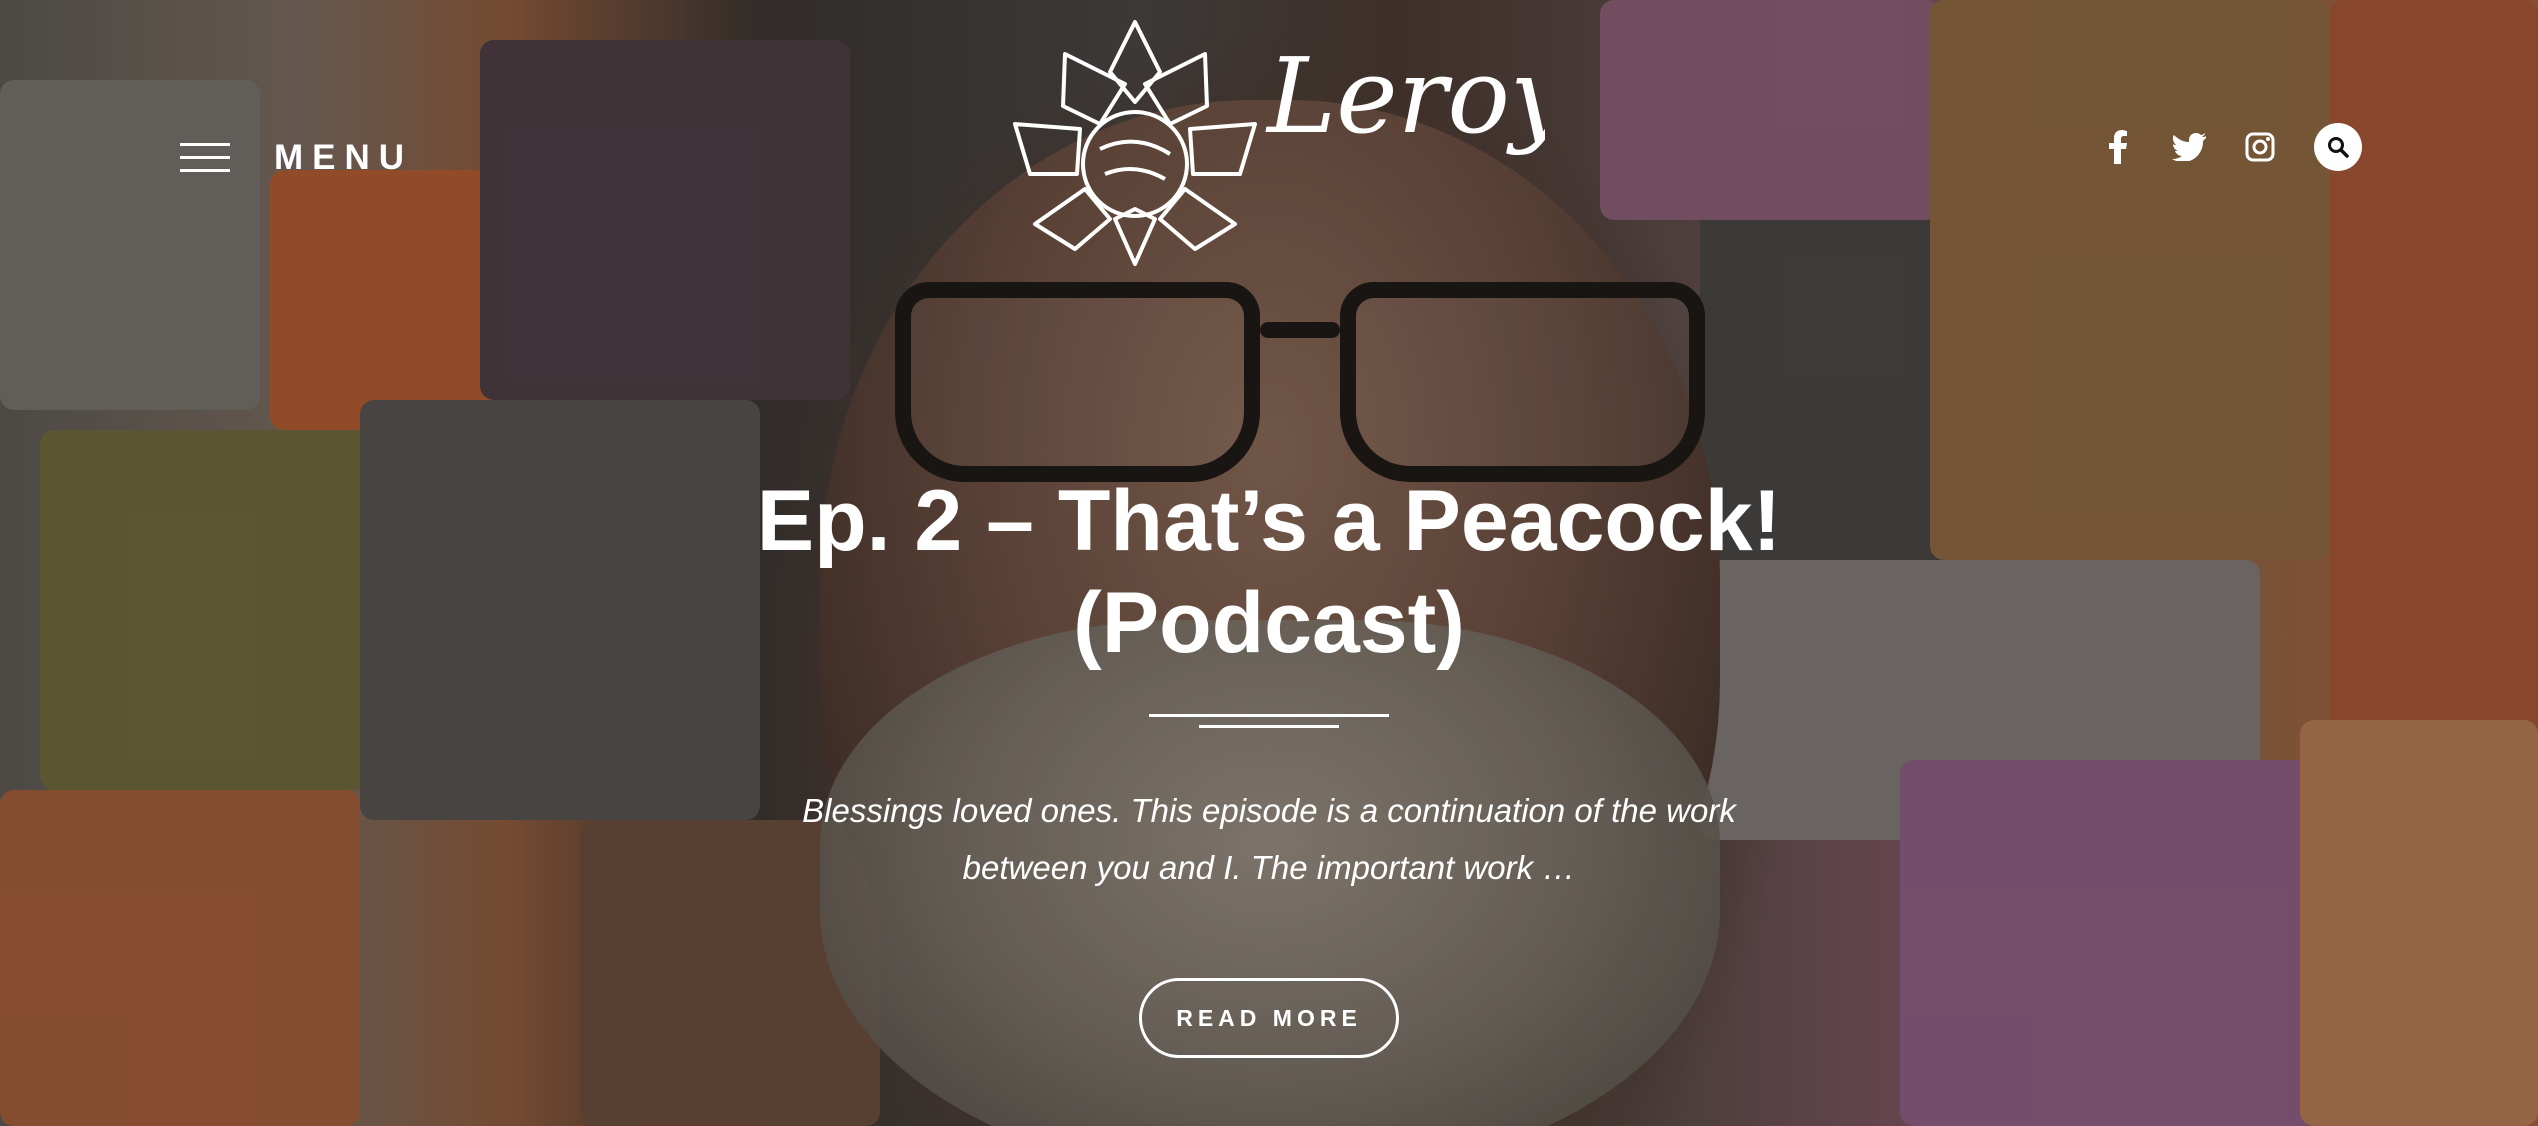 The width and height of the screenshot is (2538, 1126). I want to click on search-button, so click(2338, 147).